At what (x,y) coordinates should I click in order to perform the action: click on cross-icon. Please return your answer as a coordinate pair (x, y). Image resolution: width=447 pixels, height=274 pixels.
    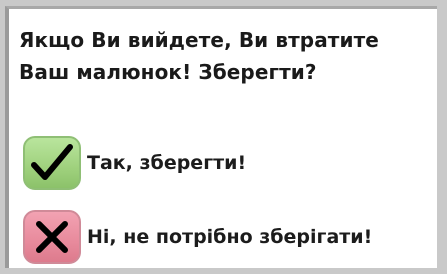
    Looking at the image, I should click on (52, 237).